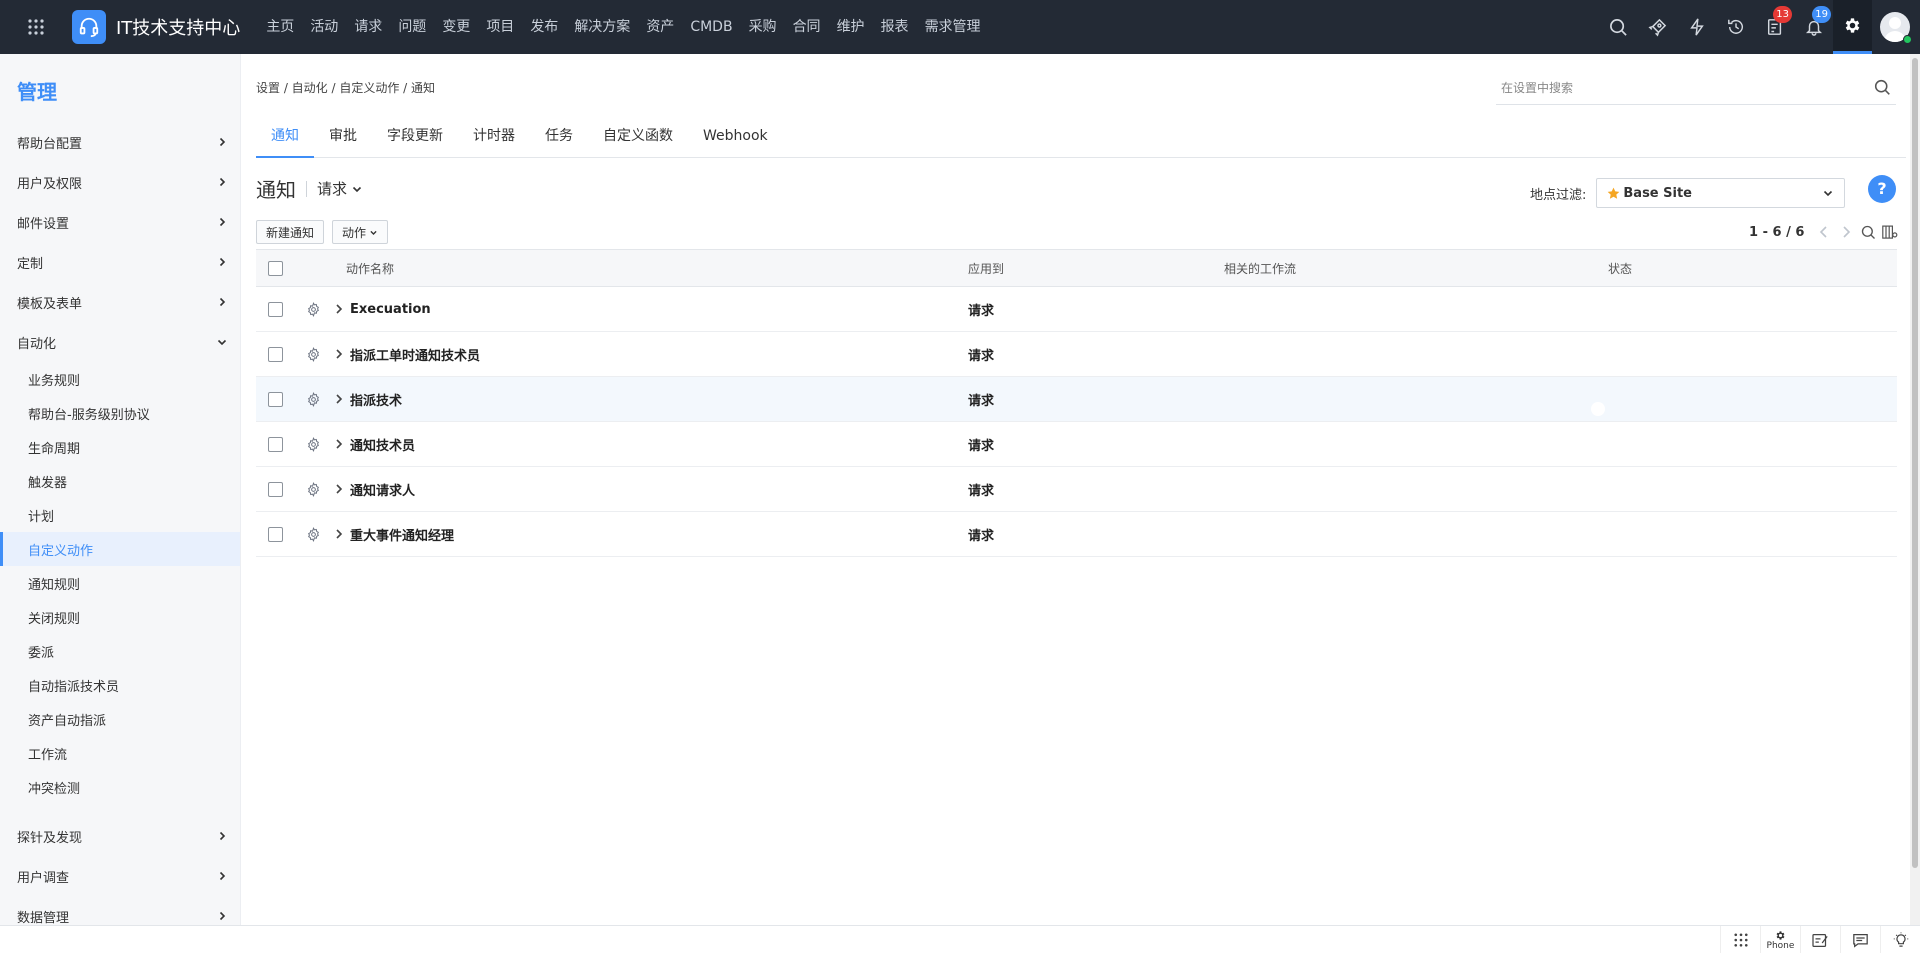  What do you see at coordinates (660, 27) in the screenshot?
I see `nav-item: 资产` at bounding box center [660, 27].